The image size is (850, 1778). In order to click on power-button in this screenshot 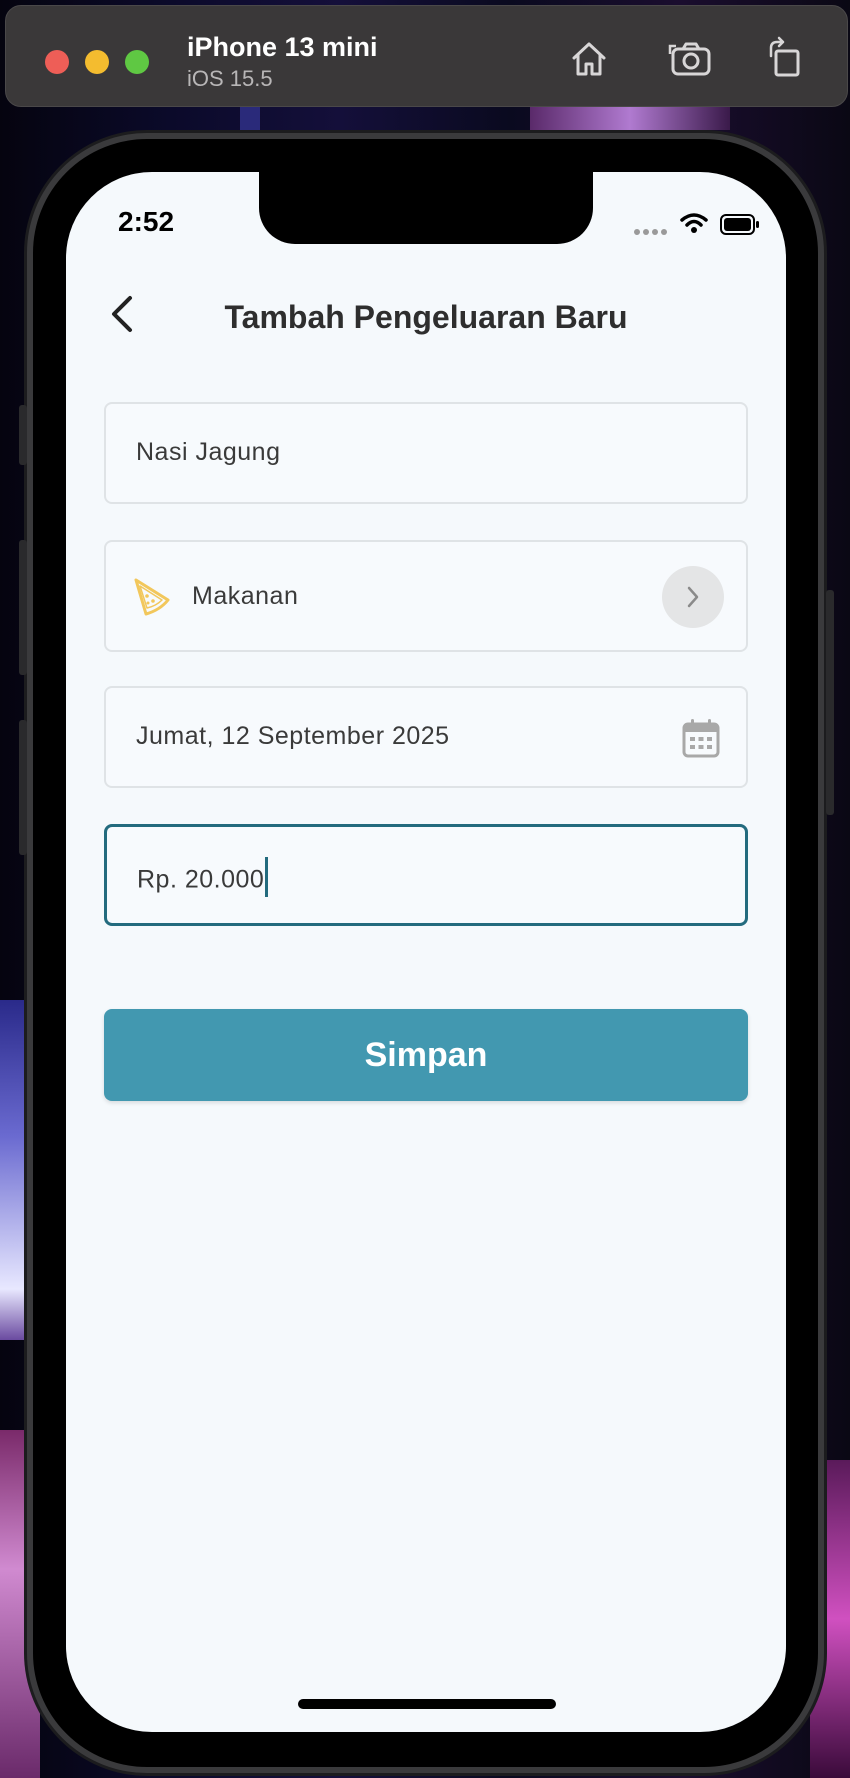, I will do `click(830, 702)`.